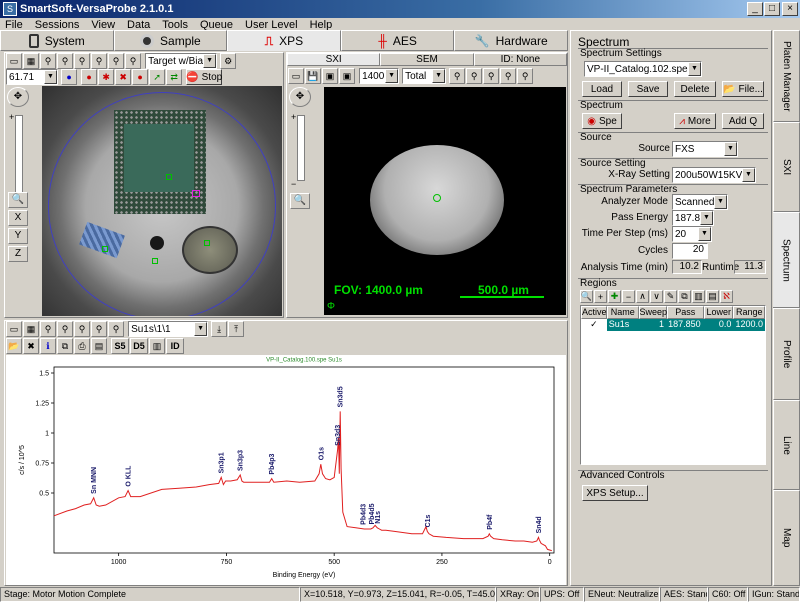  I want to click on region-select: Su1s\1\1 ▼, so click(168, 329).